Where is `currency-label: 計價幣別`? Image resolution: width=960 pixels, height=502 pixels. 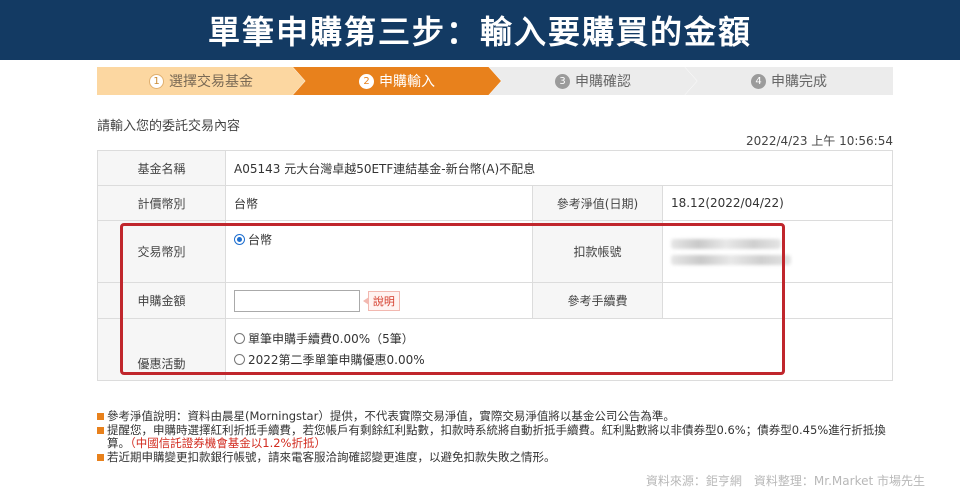
currency-label: 計價幣別 is located at coordinates (161, 203).